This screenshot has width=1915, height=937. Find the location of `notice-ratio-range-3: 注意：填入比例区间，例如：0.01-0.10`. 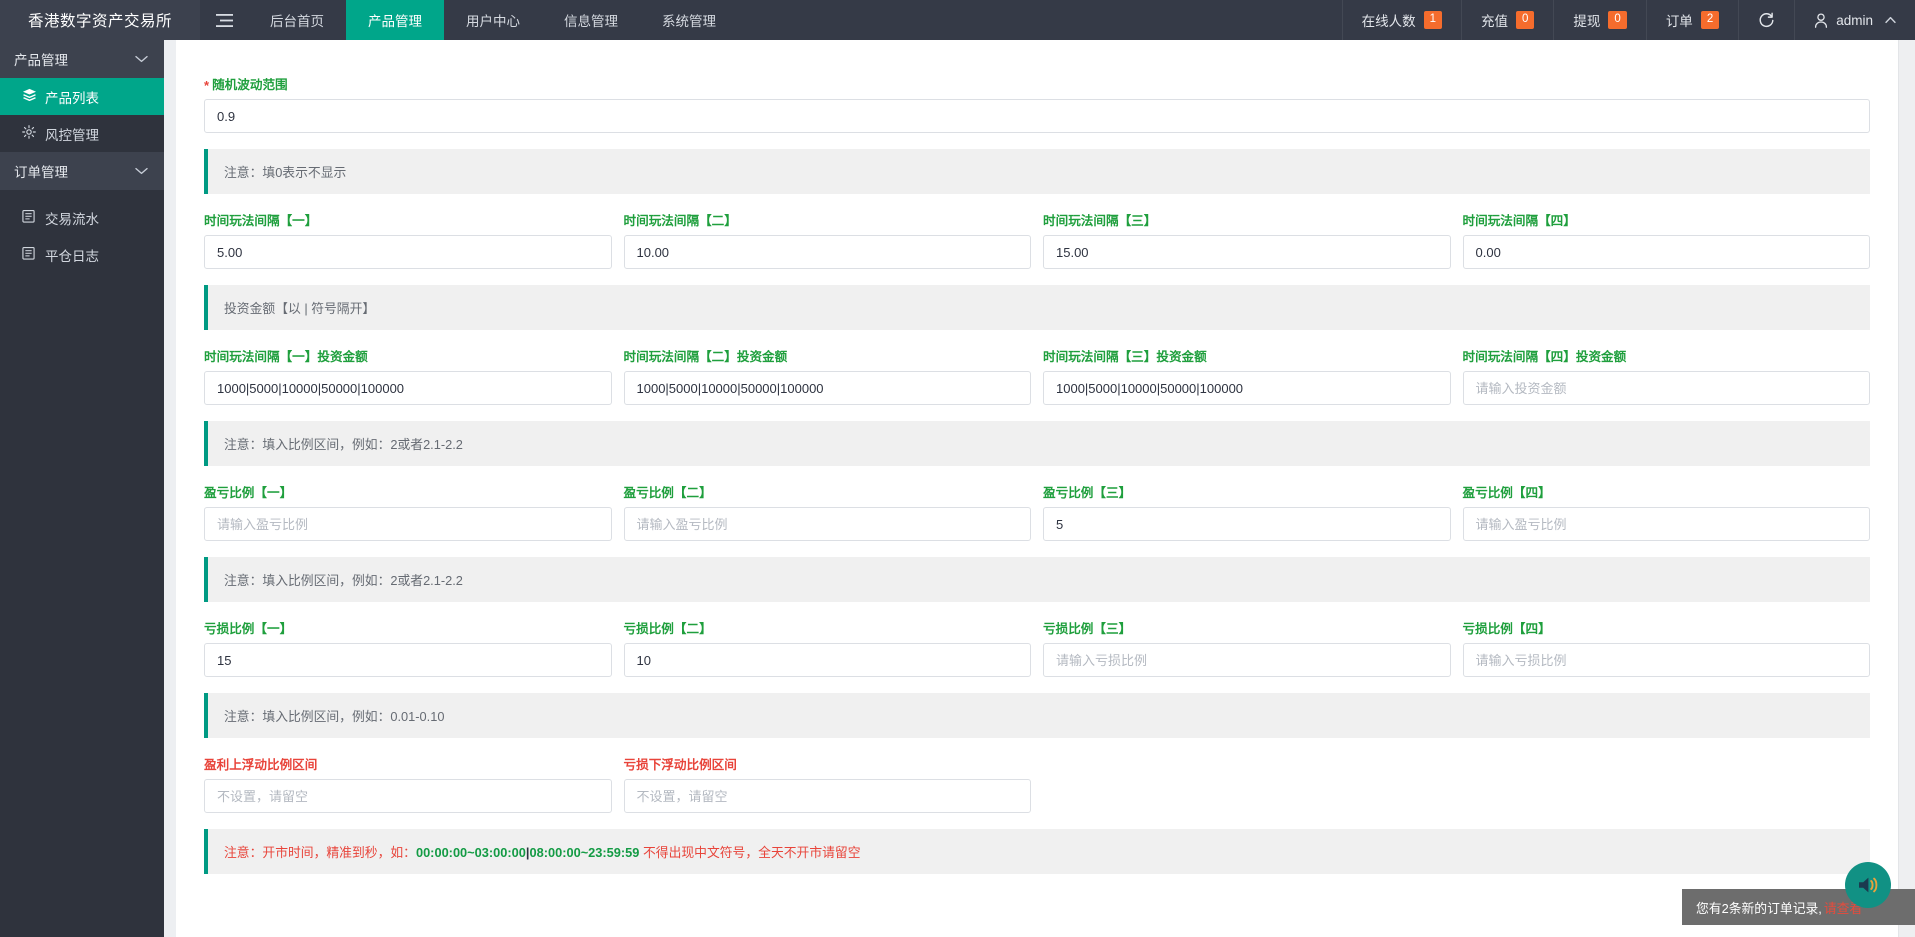

notice-ratio-range-3: 注意：填入比例区间，例如：0.01-0.10 is located at coordinates (1037, 715).